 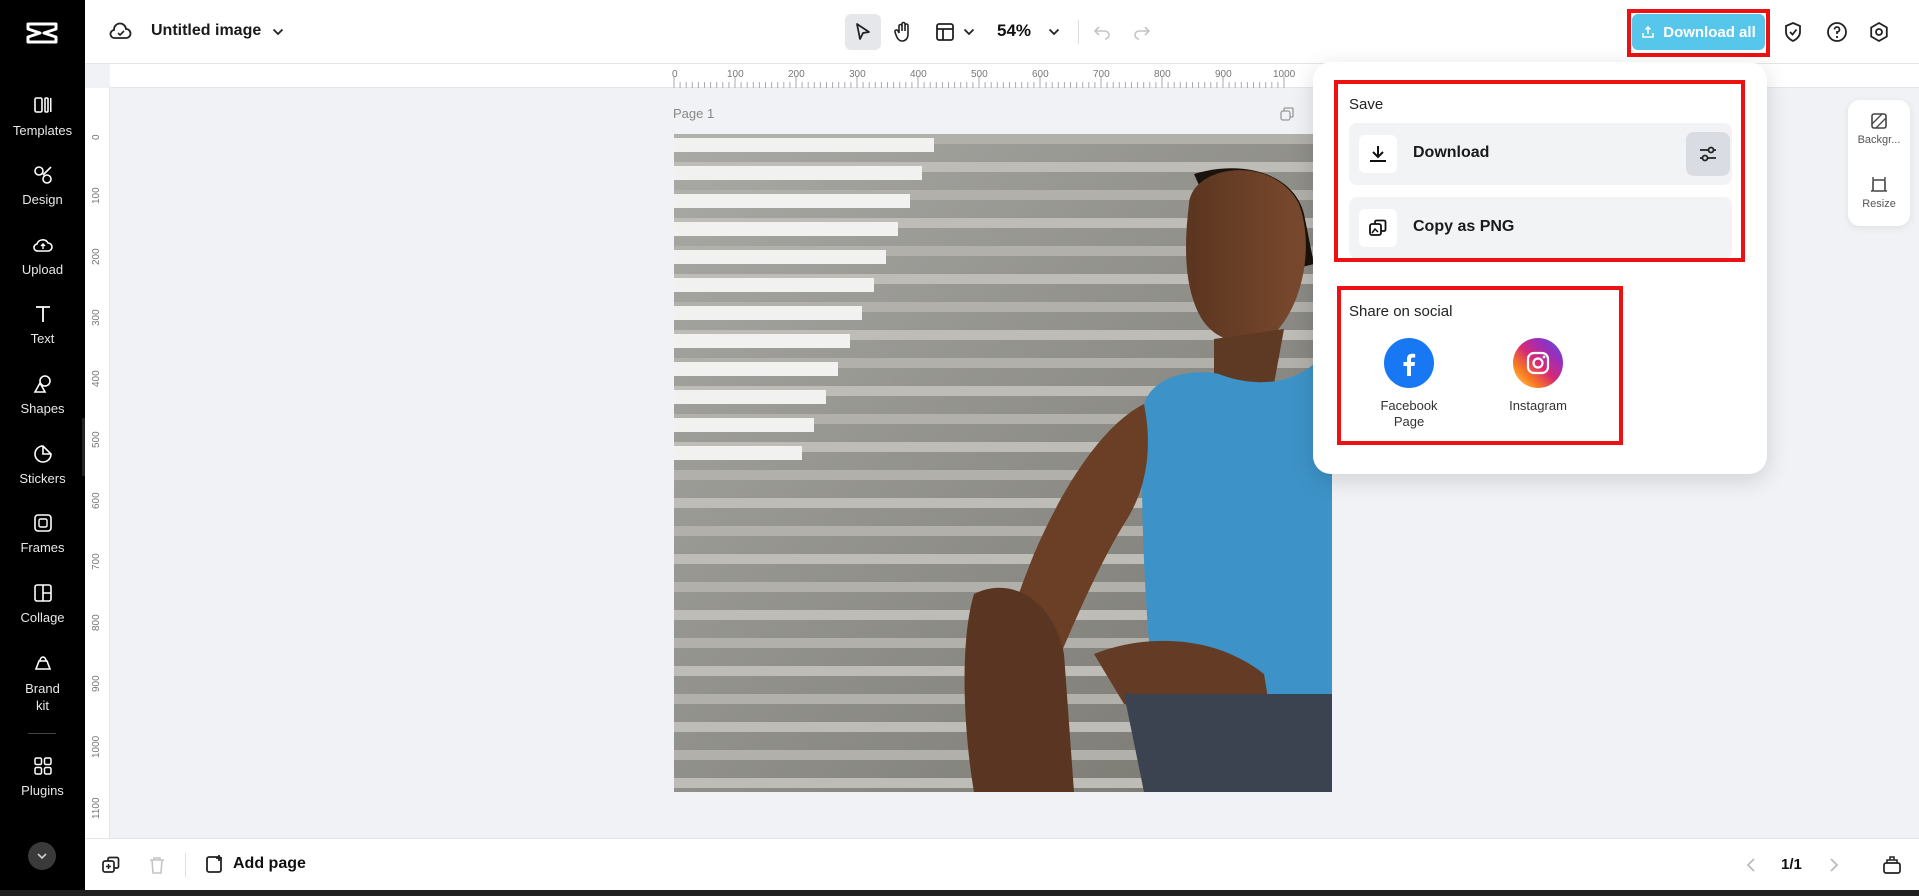 I want to click on sidebar-item-label: Text, so click(x=42, y=338).